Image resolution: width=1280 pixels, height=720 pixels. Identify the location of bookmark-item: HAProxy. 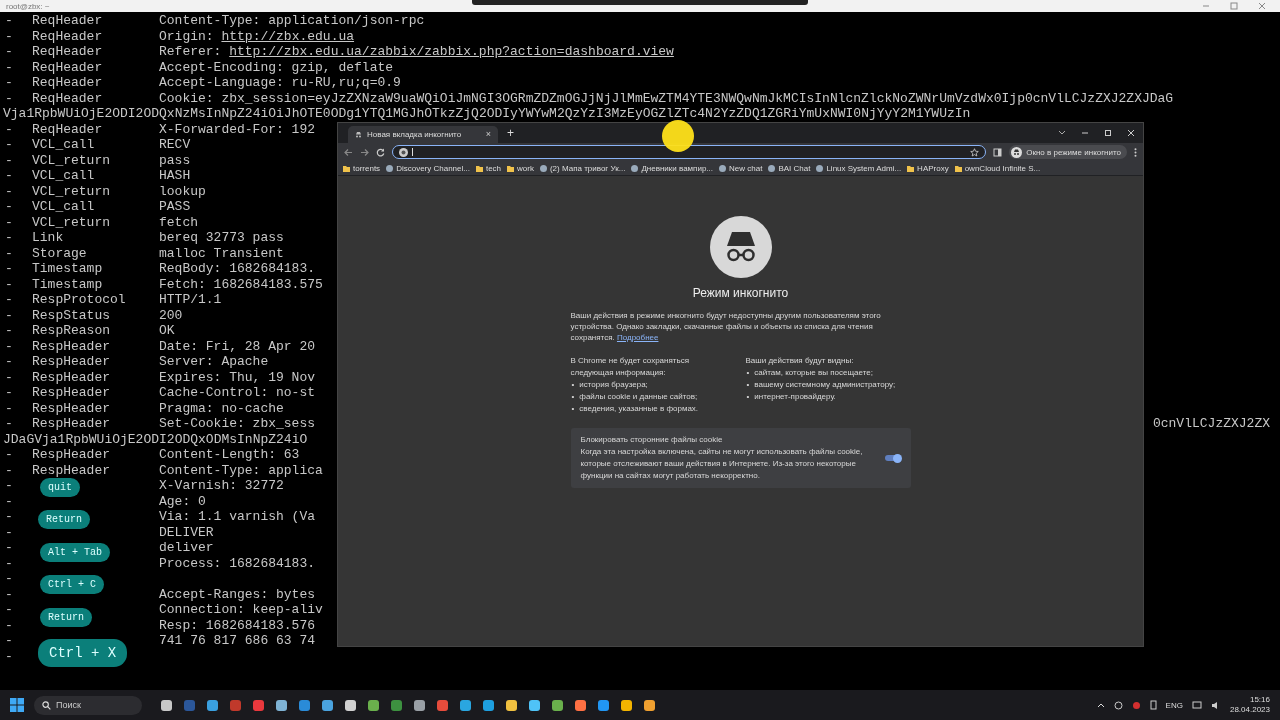
(928, 168).